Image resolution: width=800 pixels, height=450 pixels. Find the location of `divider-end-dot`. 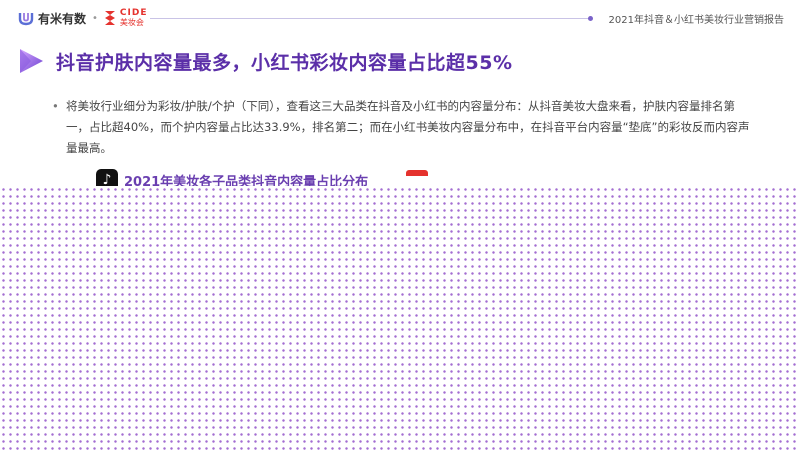

divider-end-dot is located at coordinates (590, 18).